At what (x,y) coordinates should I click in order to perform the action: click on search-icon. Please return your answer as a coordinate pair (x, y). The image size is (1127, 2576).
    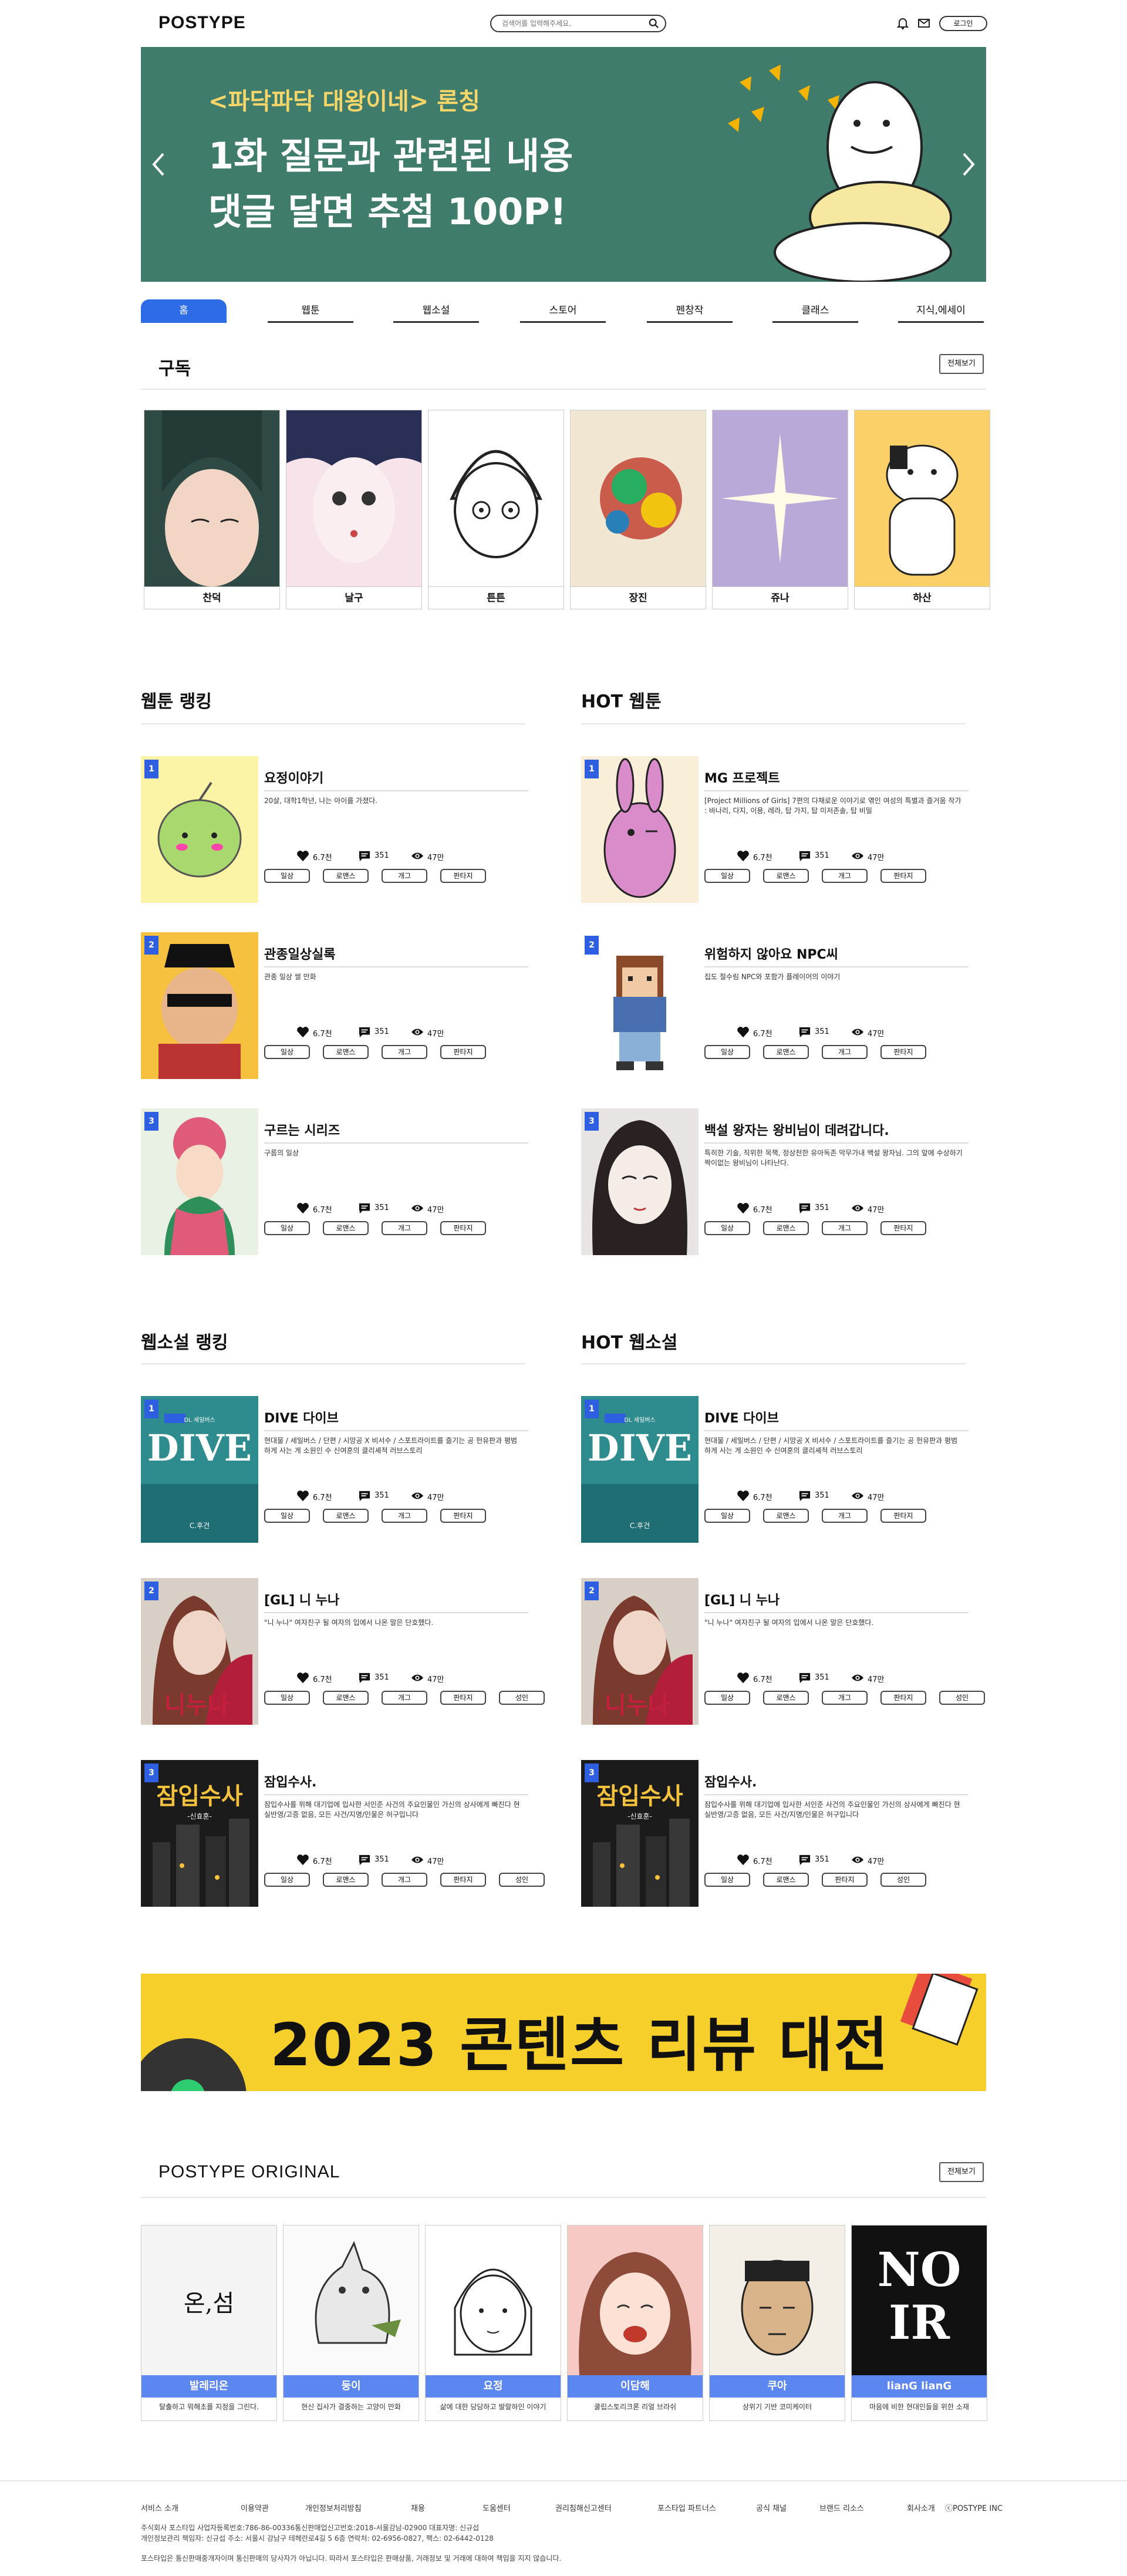
    Looking at the image, I should click on (654, 23).